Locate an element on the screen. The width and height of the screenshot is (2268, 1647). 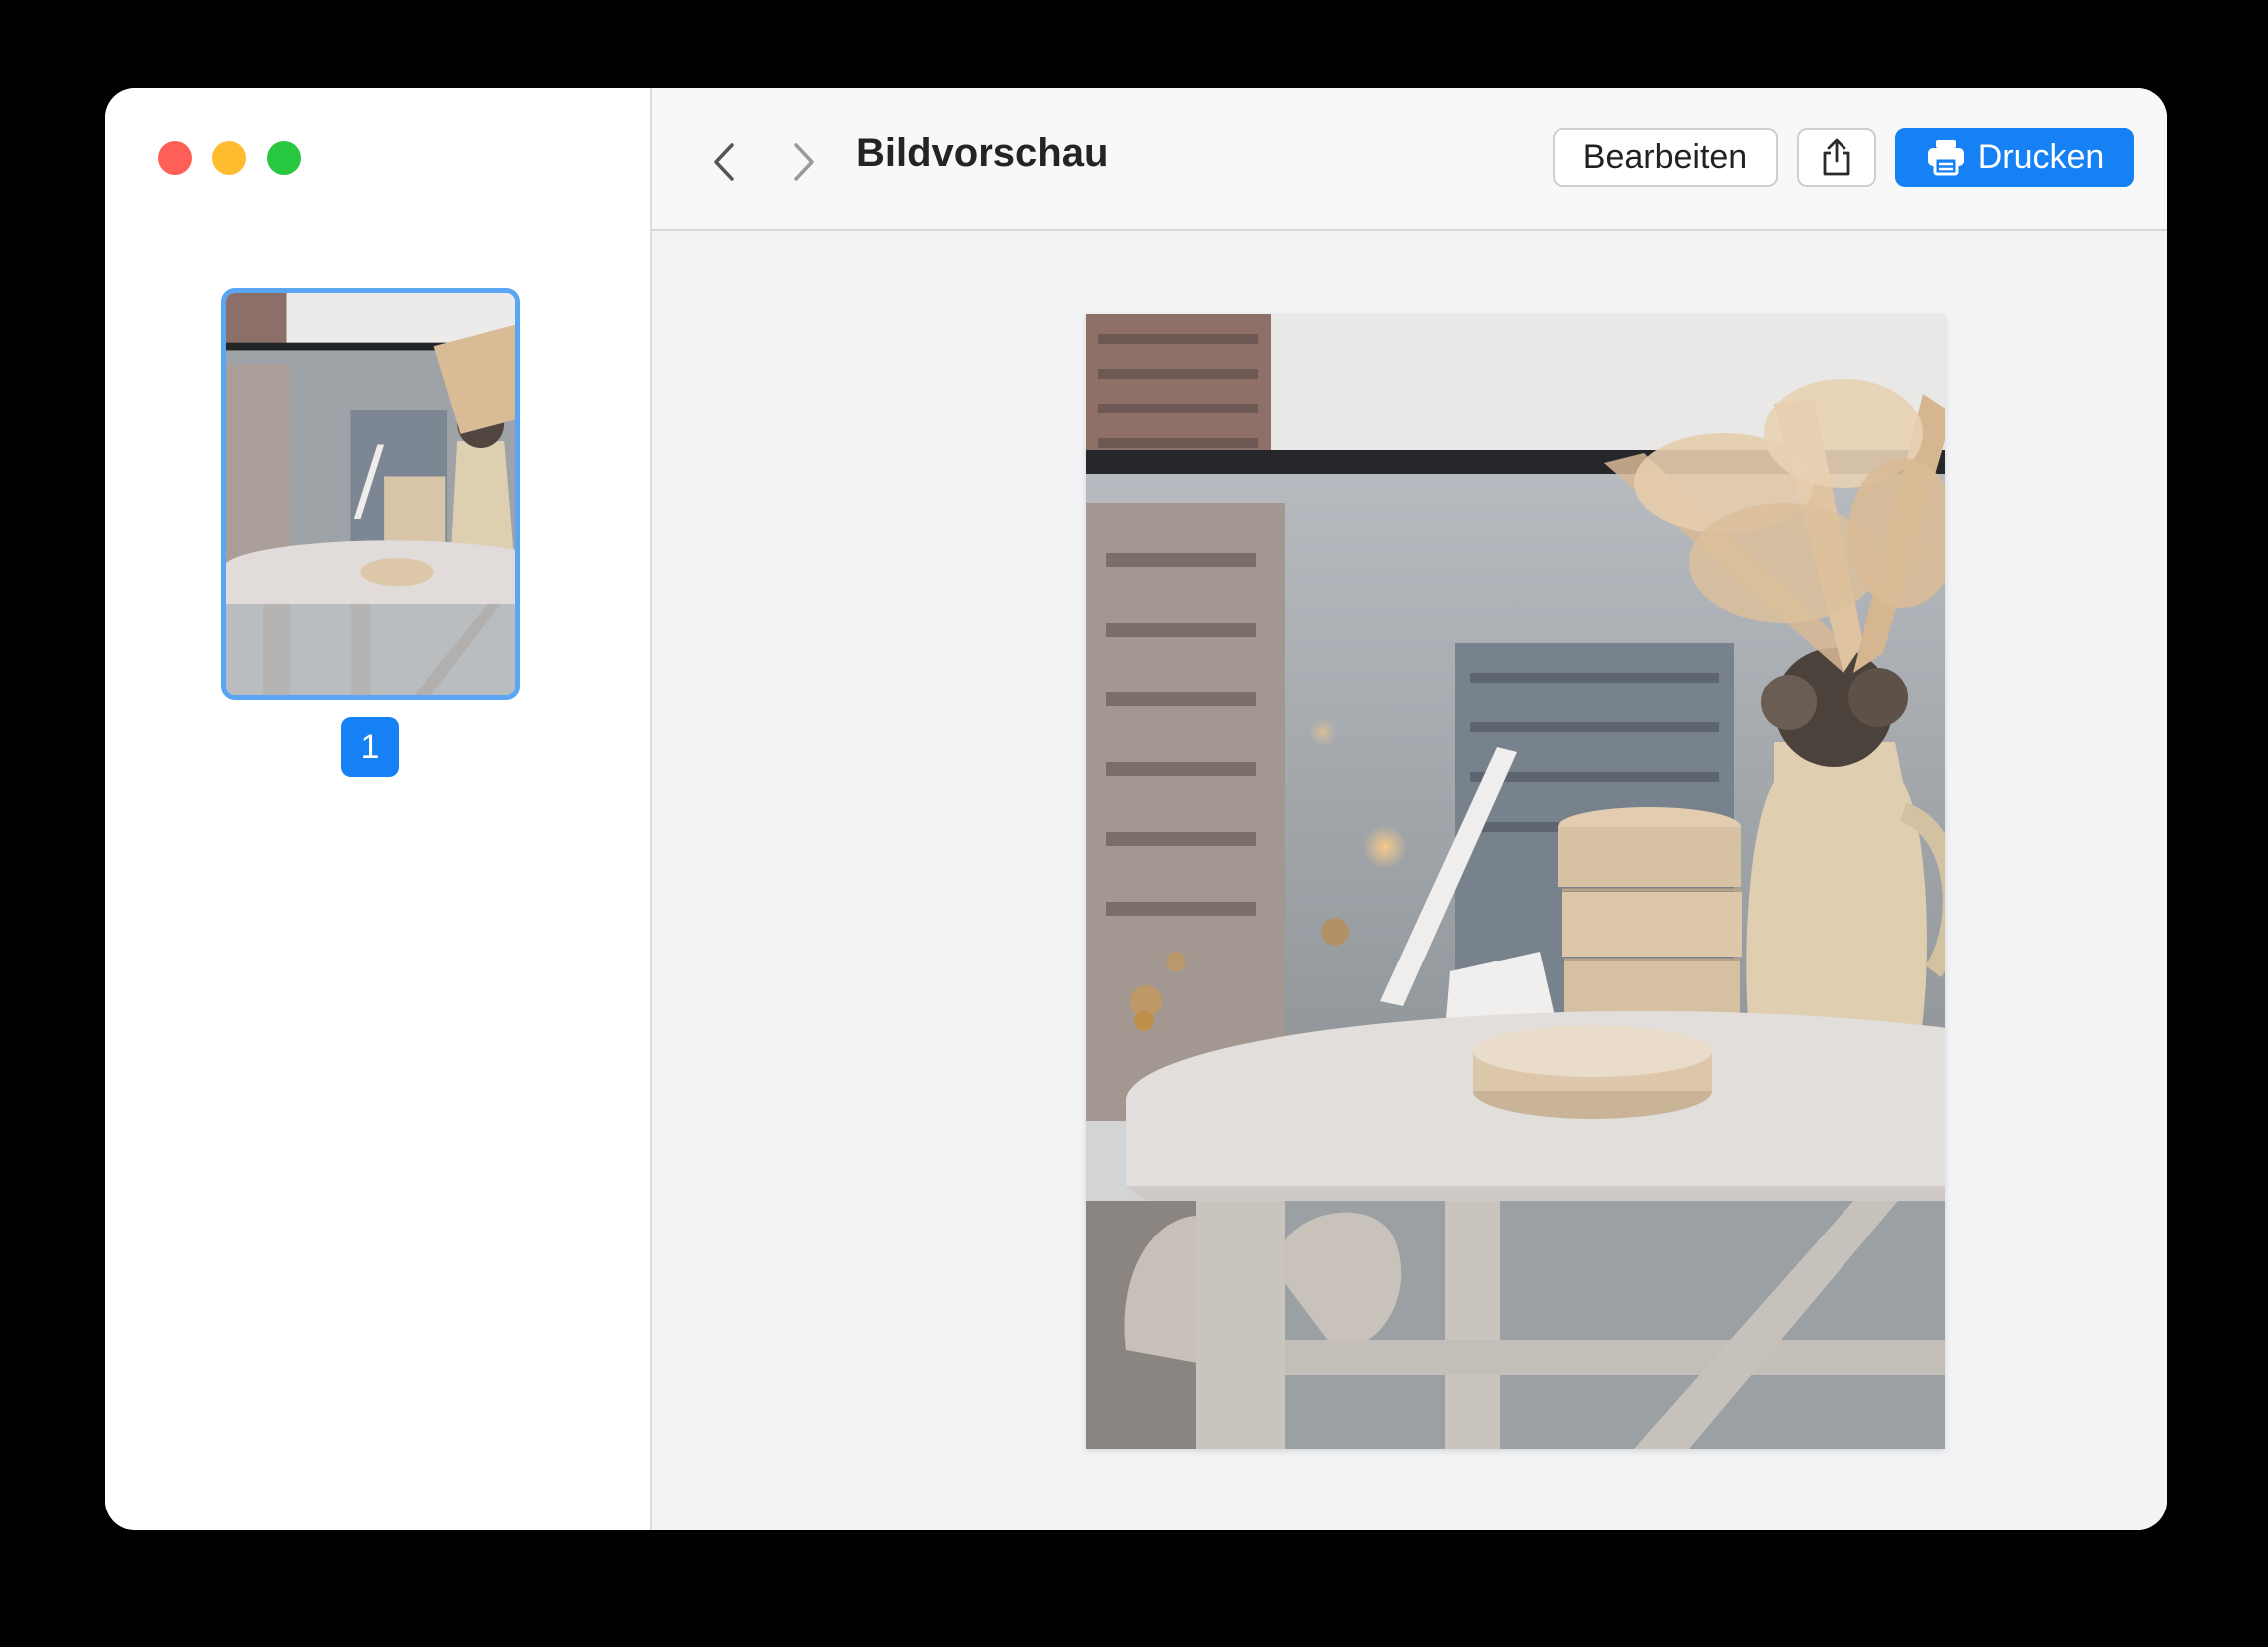
forward-button is located at coordinates (804, 162).